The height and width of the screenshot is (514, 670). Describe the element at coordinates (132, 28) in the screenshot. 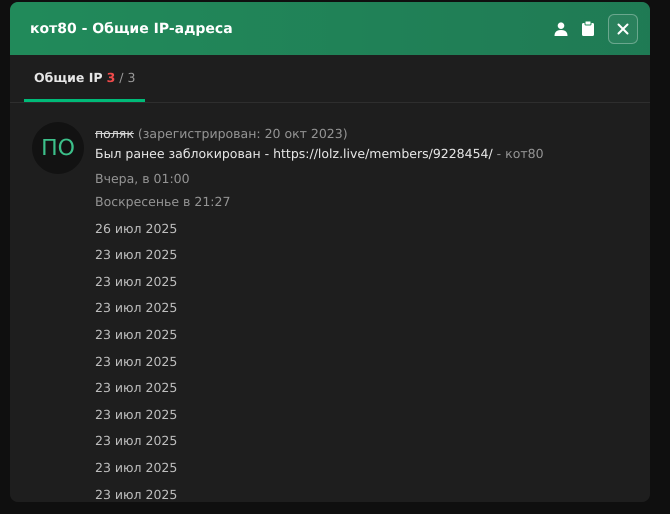

I see `window-title: кот80 - Общие IP-адреса` at that location.